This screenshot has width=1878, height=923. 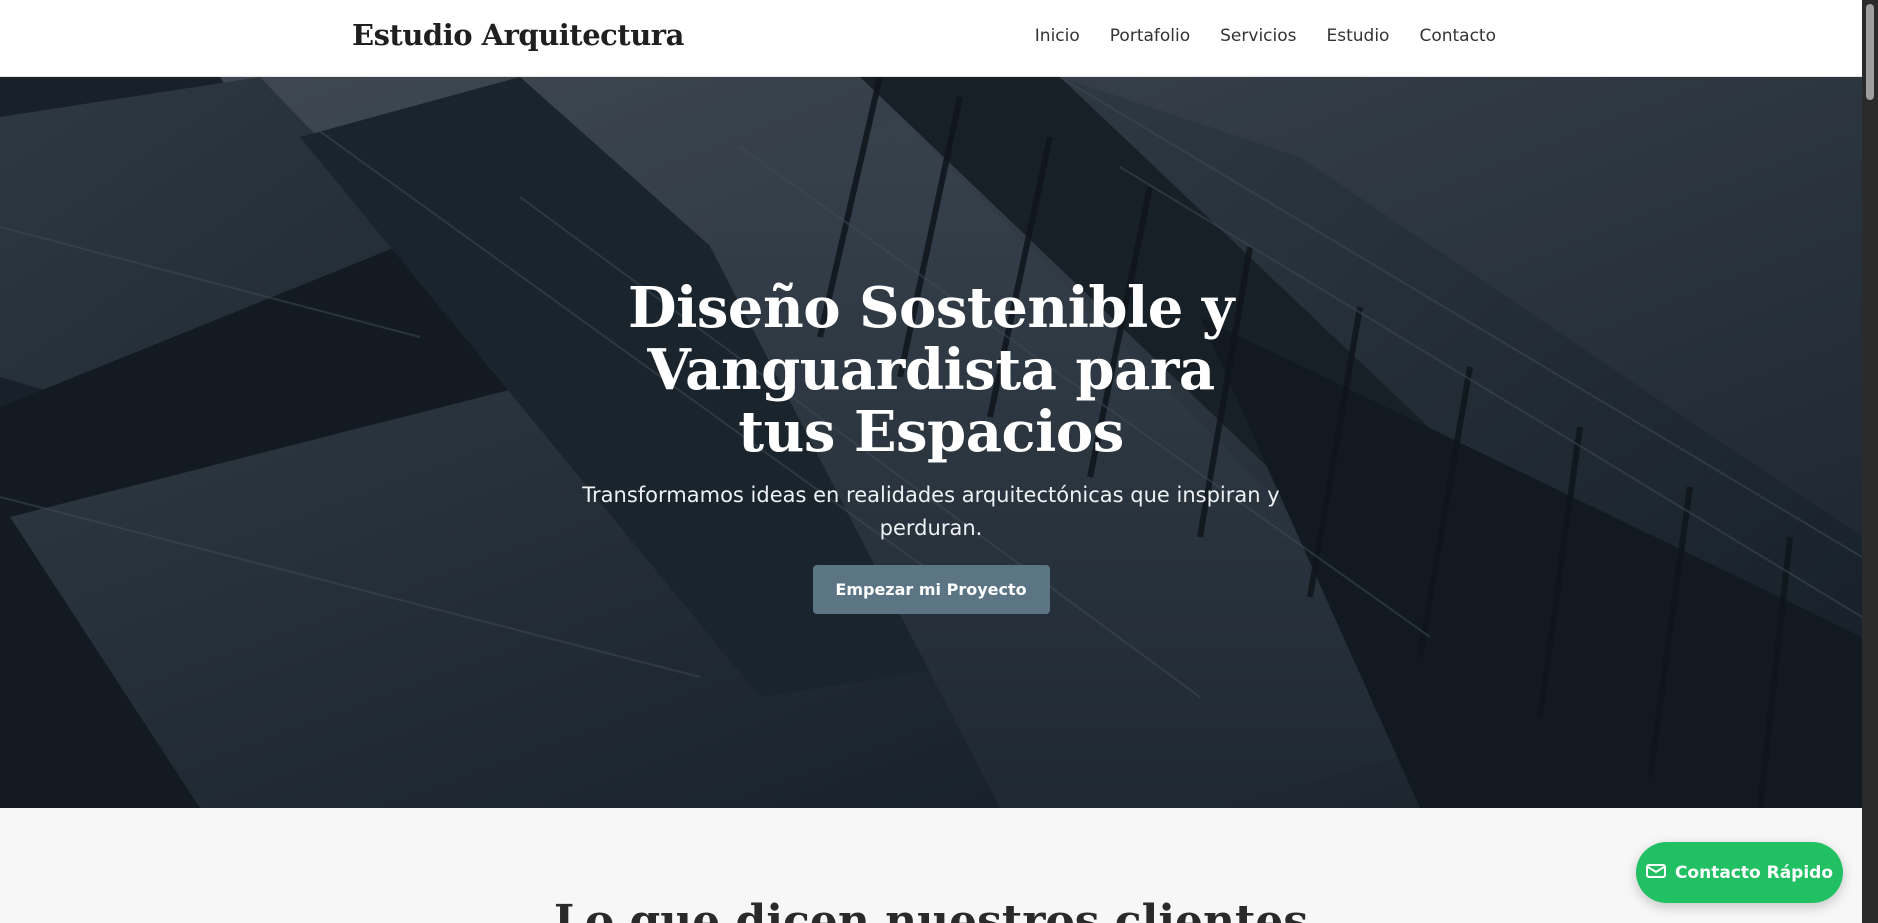 What do you see at coordinates (931, 865) in the screenshot?
I see `testimonials-section: Lo que dicen nuestros clientes` at bounding box center [931, 865].